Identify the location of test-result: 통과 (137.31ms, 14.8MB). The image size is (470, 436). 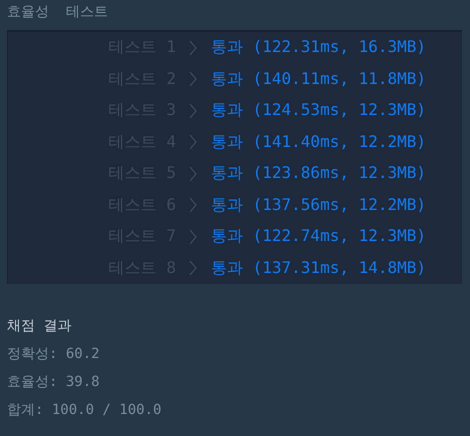
(318, 268).